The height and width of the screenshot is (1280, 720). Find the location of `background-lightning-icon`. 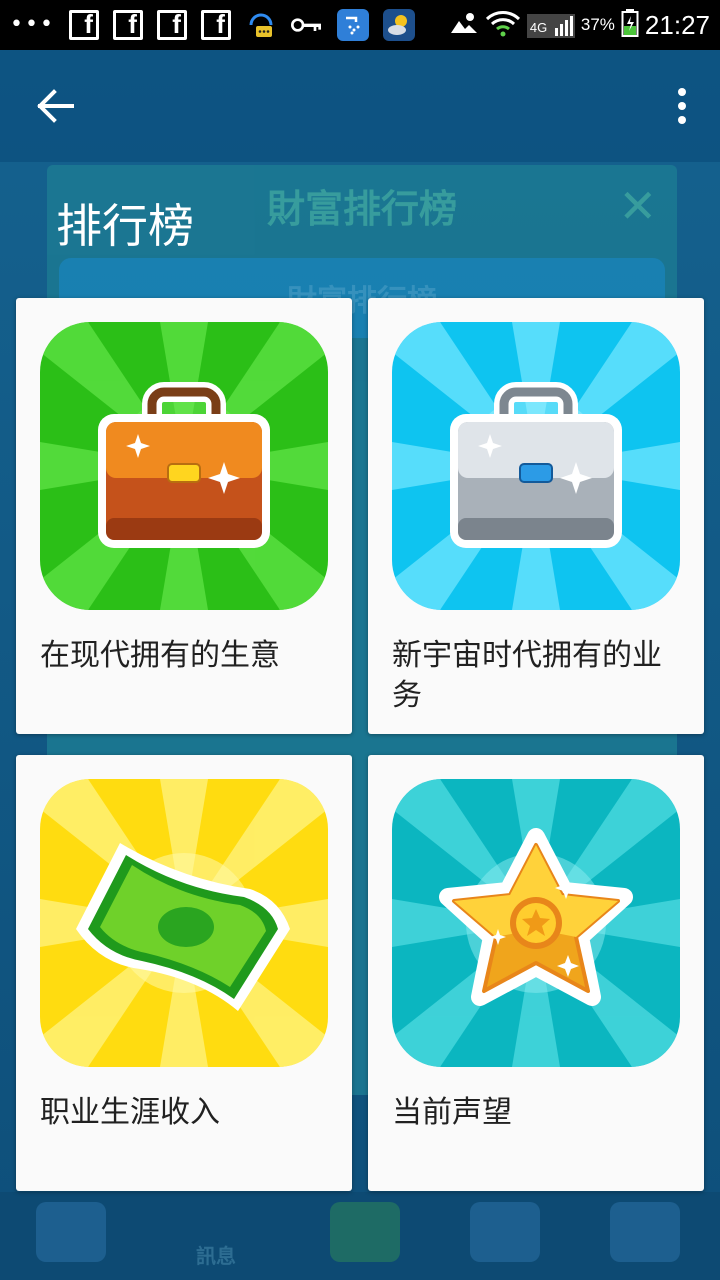

background-lightning-icon is located at coordinates (505, 1232).